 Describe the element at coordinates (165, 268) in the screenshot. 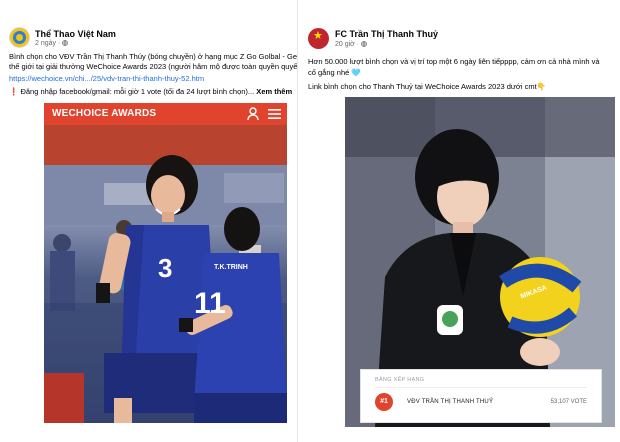

I see `jersey-number-front: 3` at that location.